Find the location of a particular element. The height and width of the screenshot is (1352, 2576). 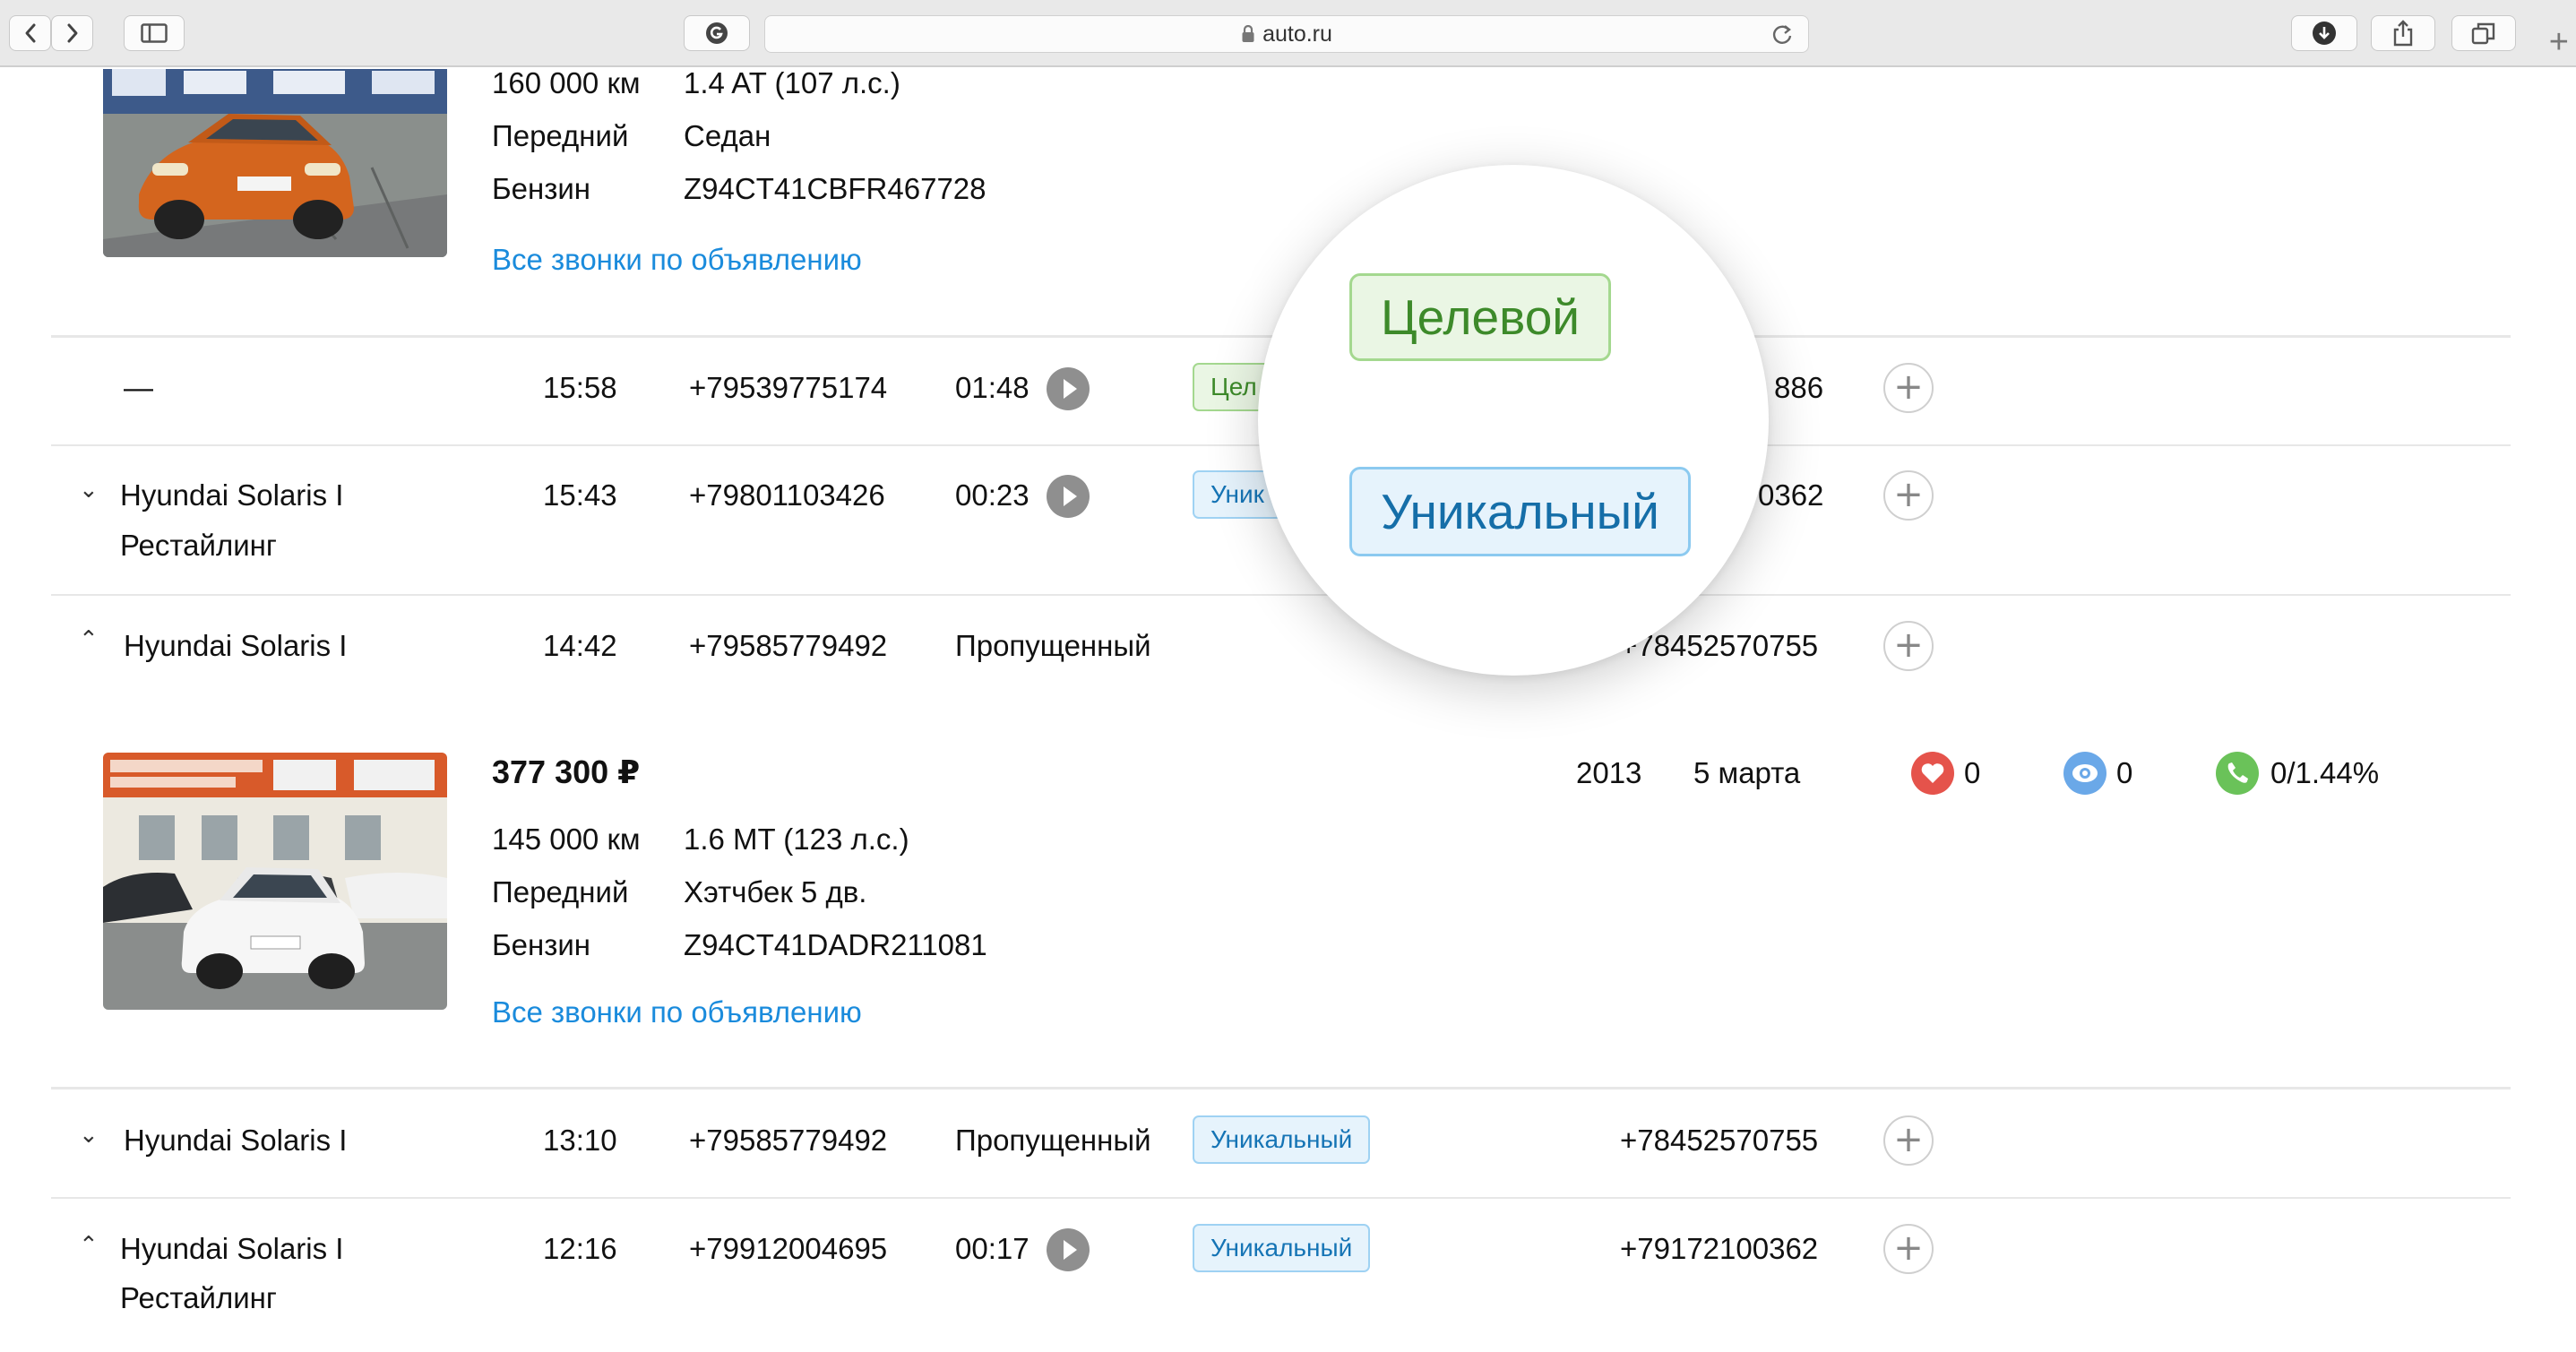

share-icon is located at coordinates (2403, 34).